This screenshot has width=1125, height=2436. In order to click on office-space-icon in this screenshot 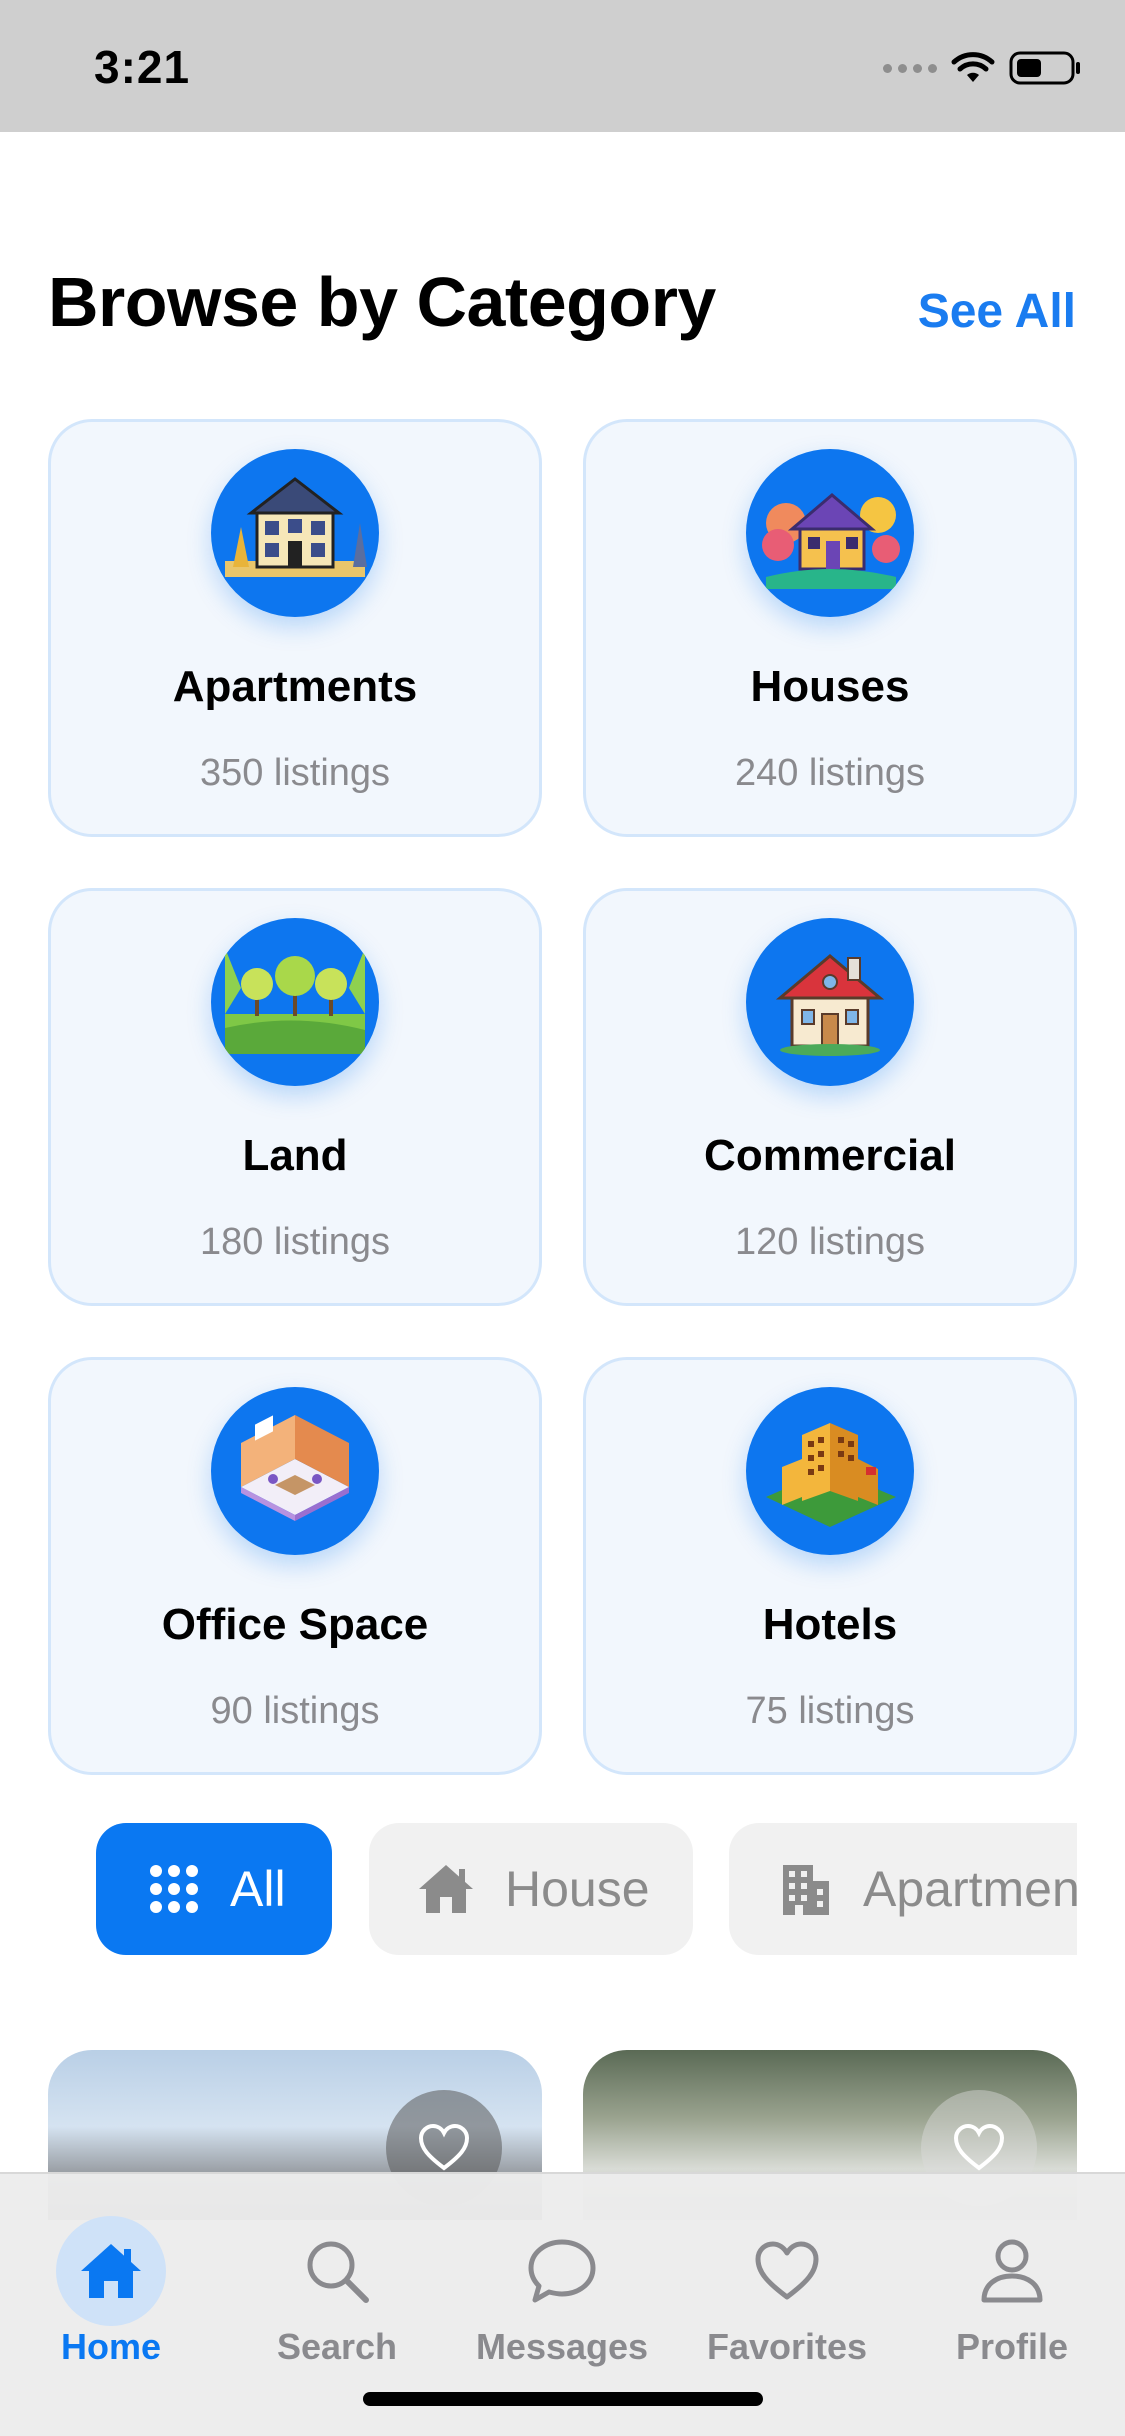, I will do `click(295, 1471)`.